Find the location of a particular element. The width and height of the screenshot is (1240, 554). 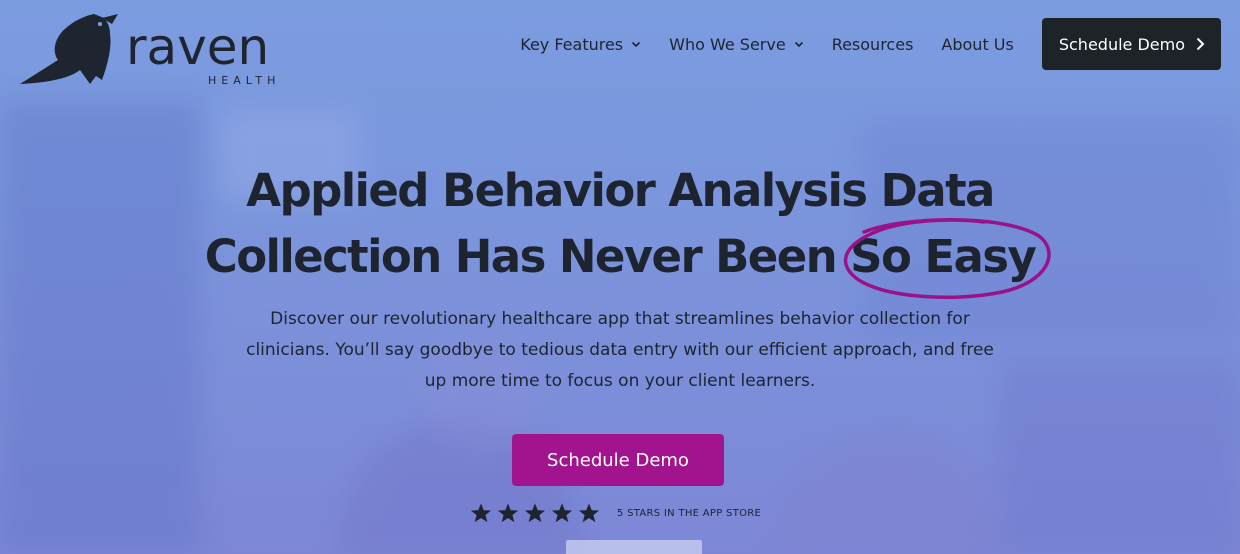

chevron-right-icon is located at coordinates (1200, 44).